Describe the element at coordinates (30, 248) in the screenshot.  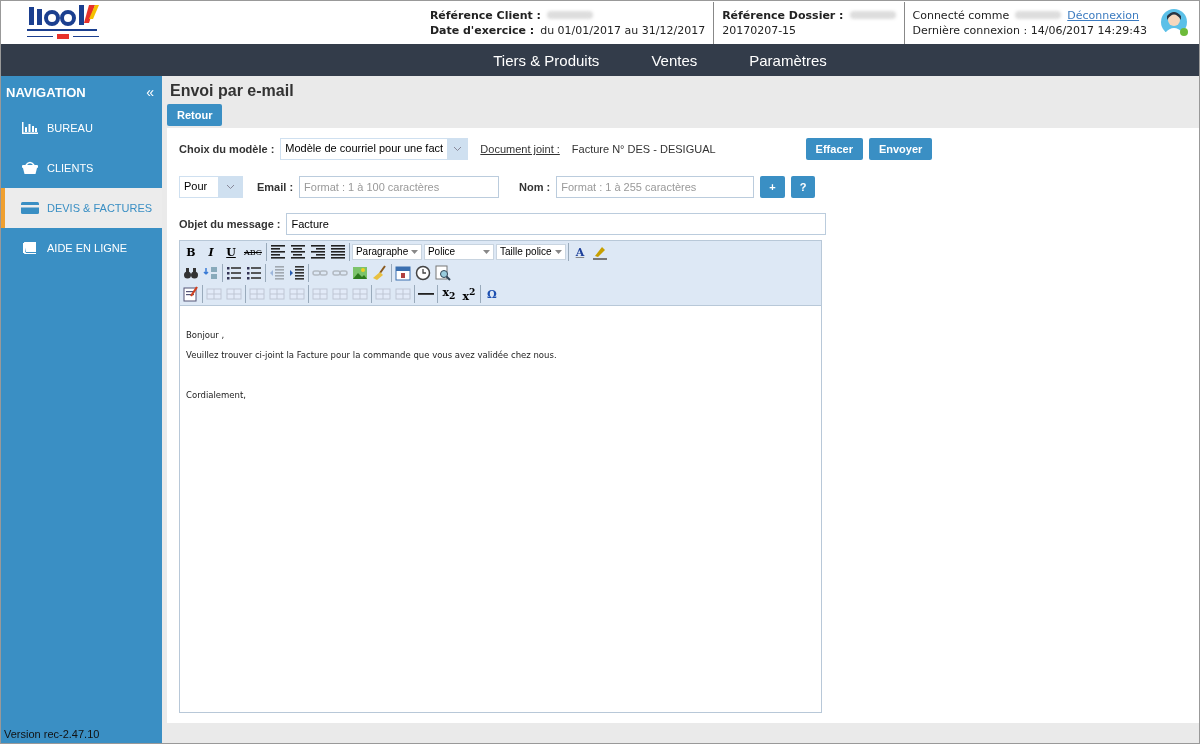
I see `book-icon` at that location.